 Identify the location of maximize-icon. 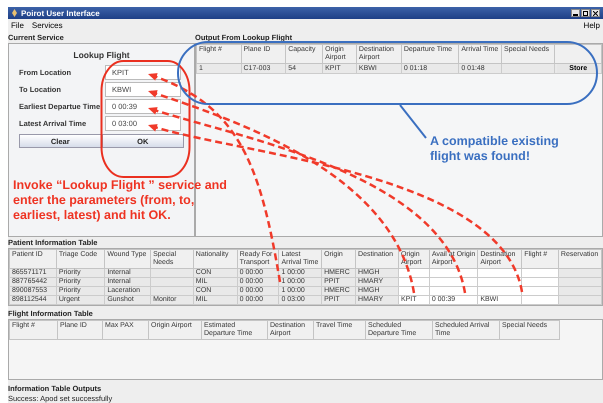
(585, 13).